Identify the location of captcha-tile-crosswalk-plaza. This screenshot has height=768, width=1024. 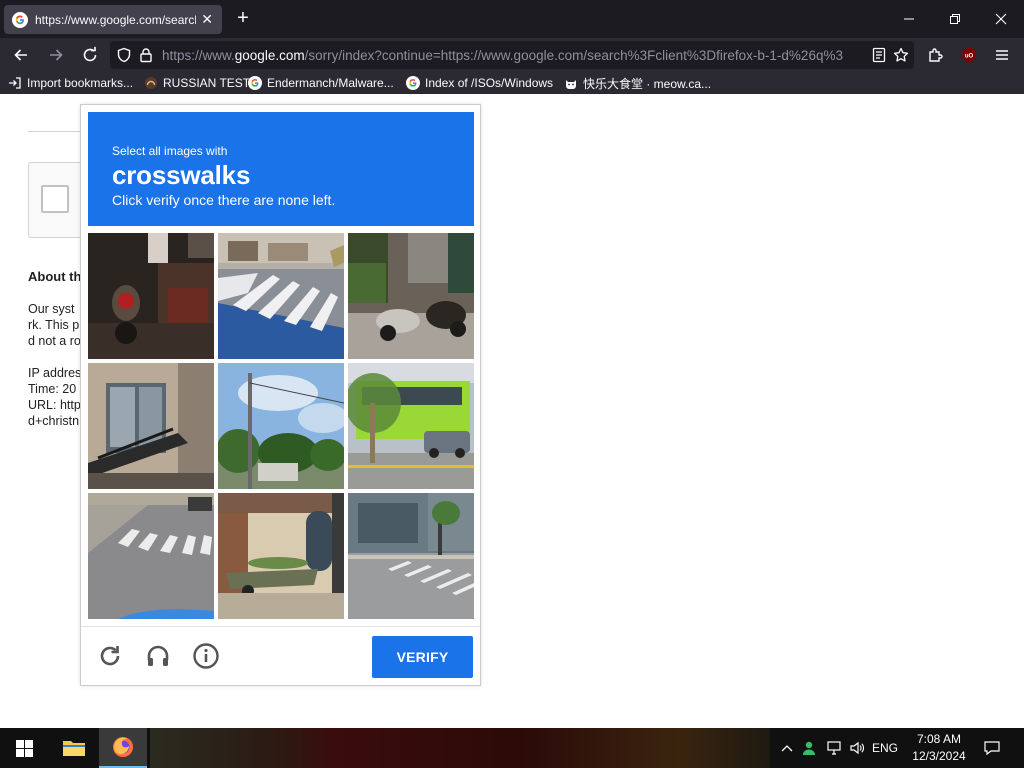
(411, 556).